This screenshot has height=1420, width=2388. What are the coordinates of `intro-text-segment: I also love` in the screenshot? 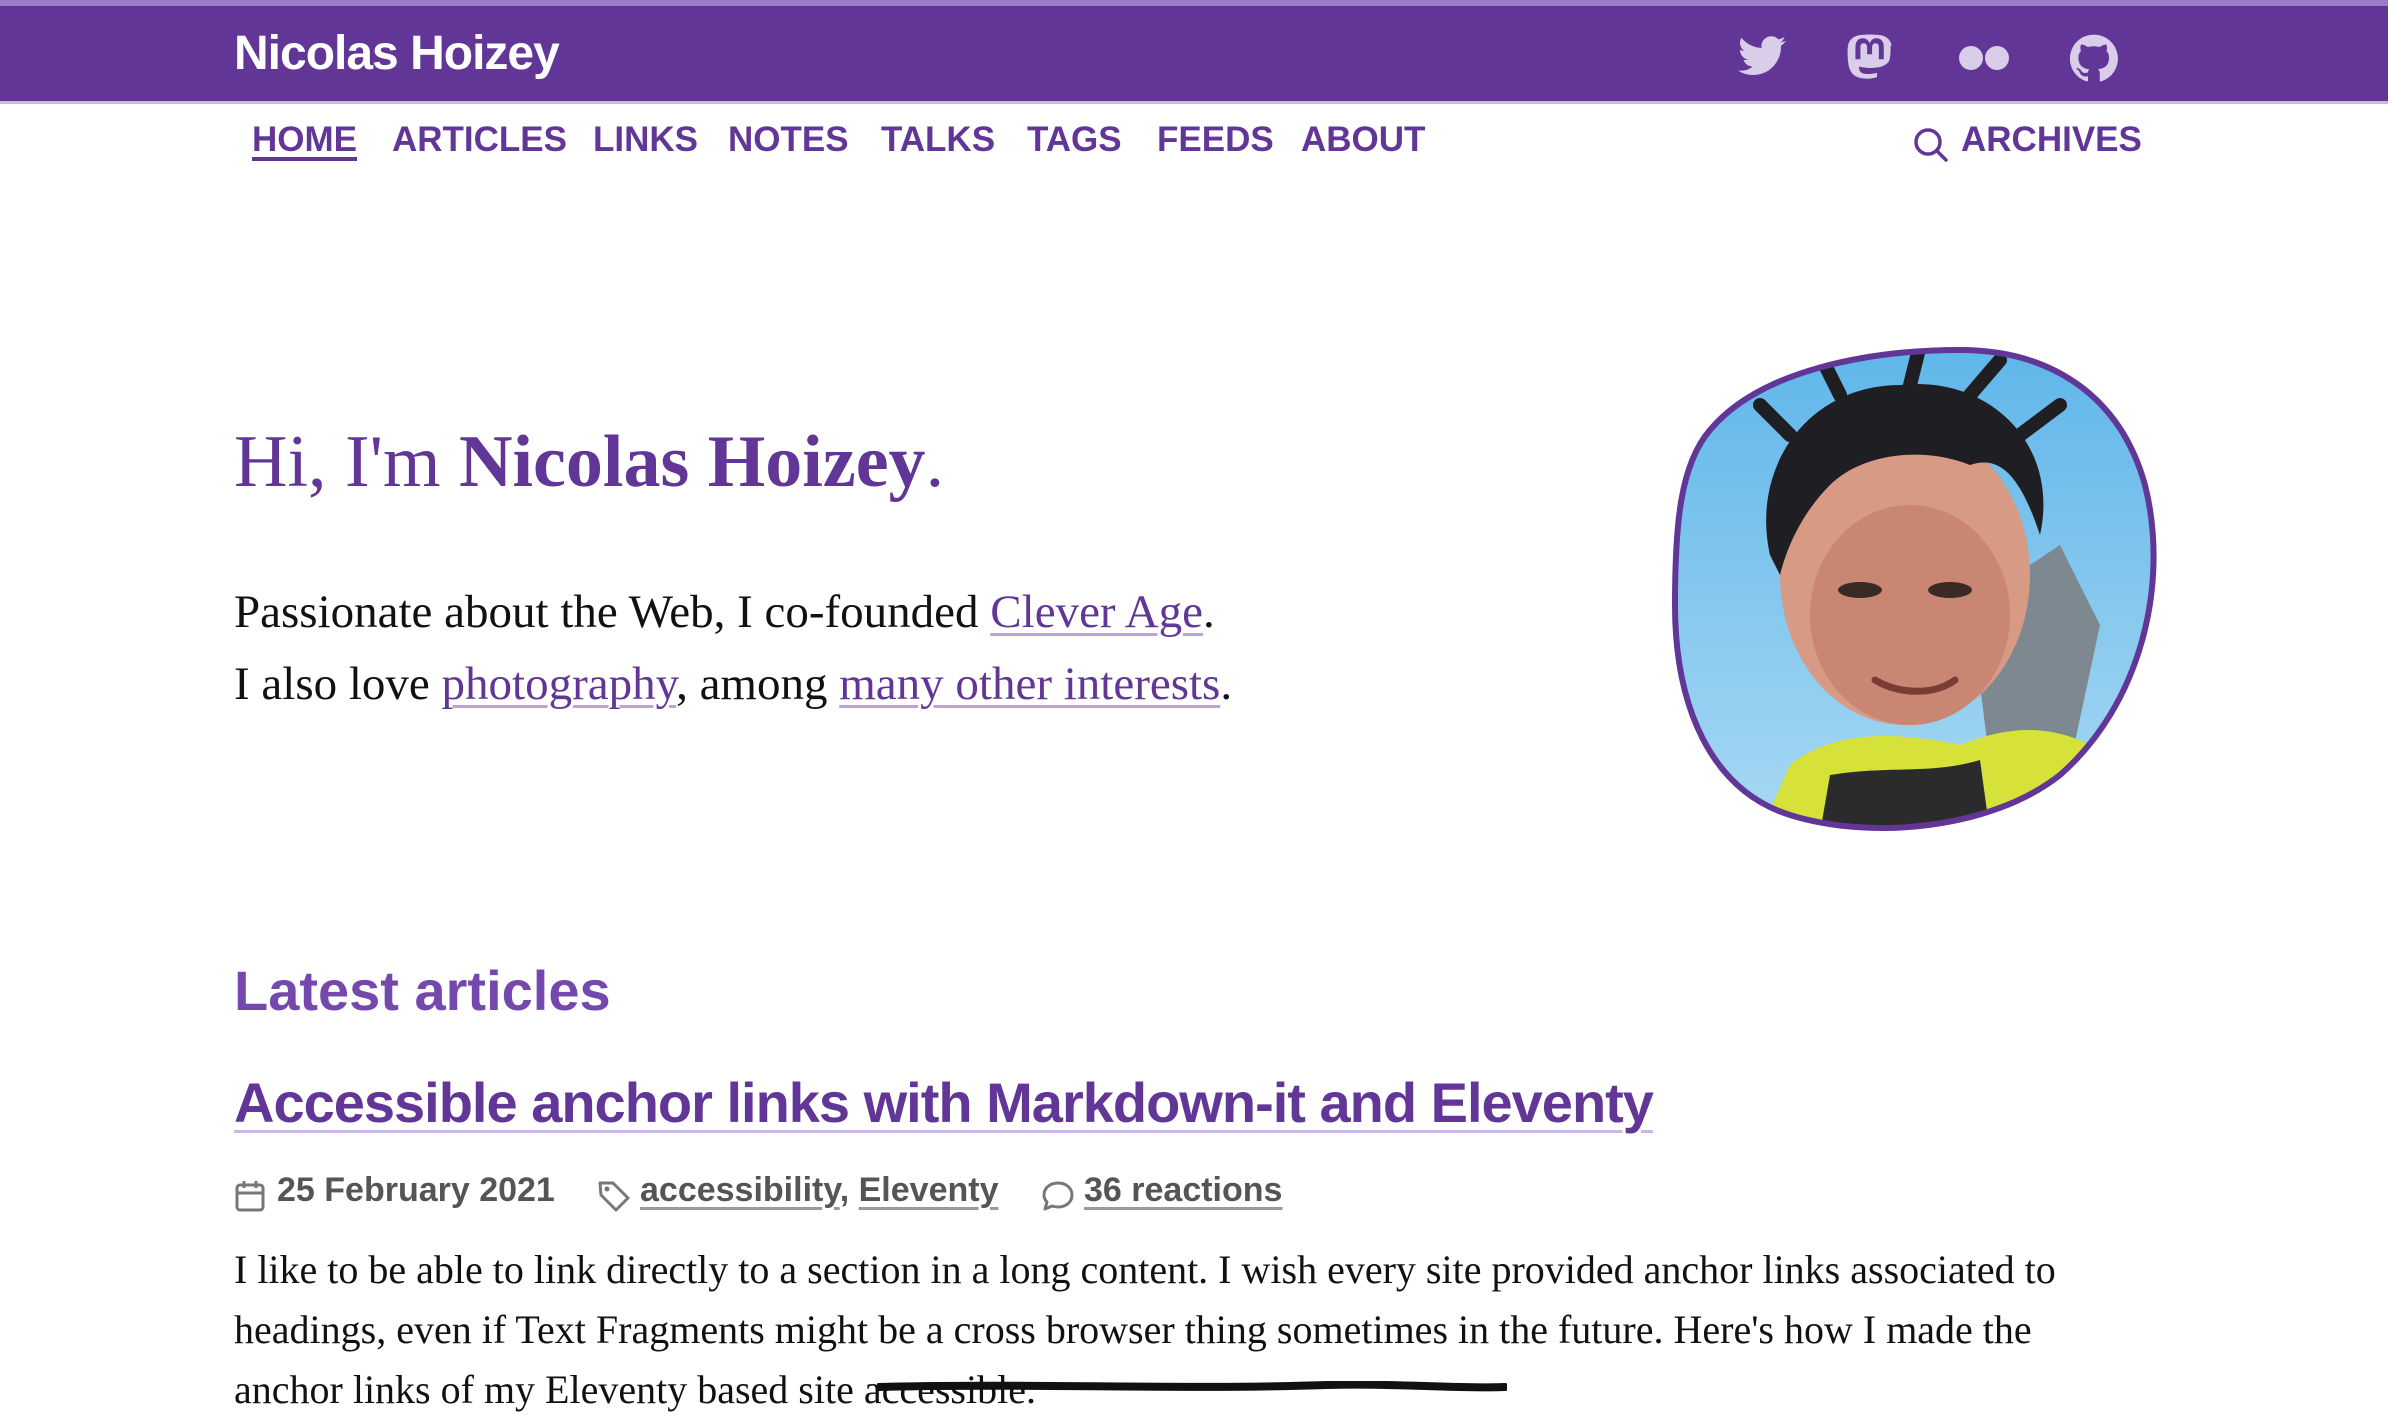 It's located at (338, 684).